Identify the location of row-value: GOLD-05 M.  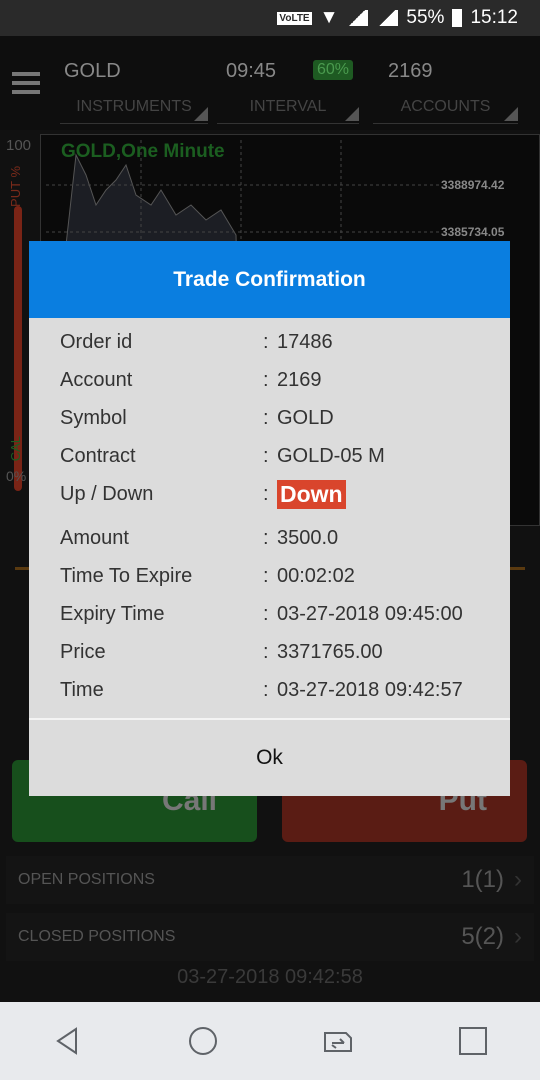
(331, 455).